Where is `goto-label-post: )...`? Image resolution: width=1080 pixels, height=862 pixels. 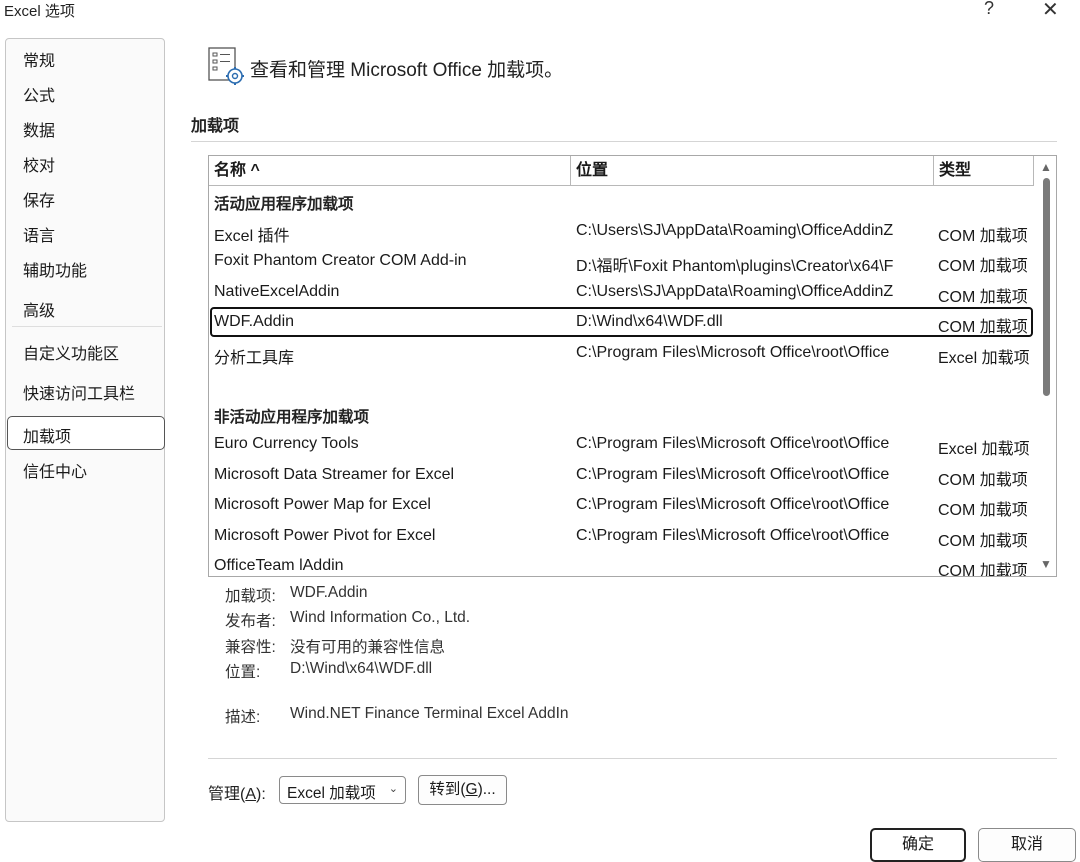 goto-label-post: )... is located at coordinates (486, 789).